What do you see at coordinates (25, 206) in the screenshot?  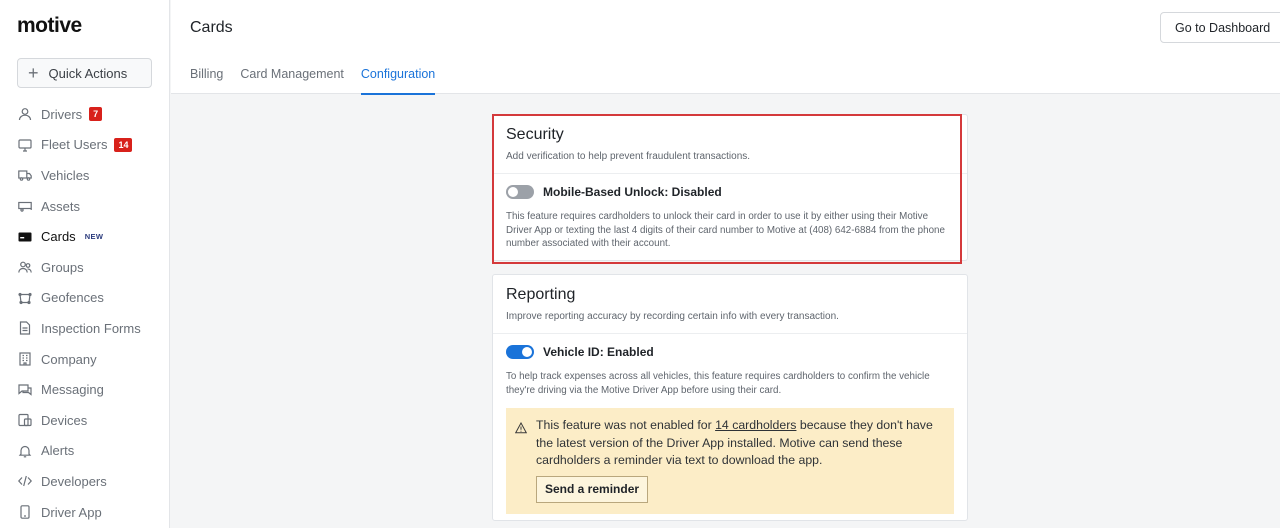 I see `trailer-icon` at bounding box center [25, 206].